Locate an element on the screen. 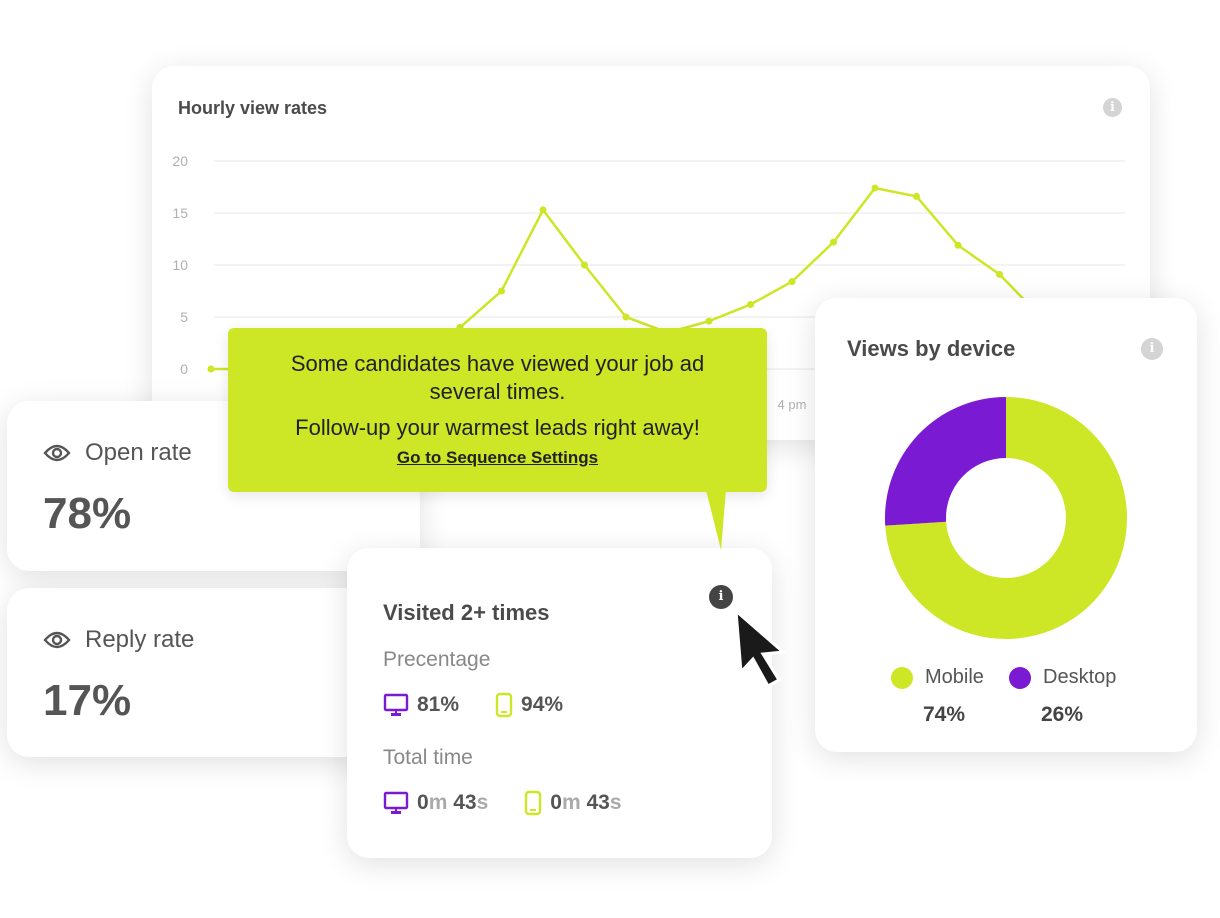 This screenshot has width=1220, height=918. tooltip-message-2: Follow-up your warmest leads right away! is located at coordinates (497, 427).